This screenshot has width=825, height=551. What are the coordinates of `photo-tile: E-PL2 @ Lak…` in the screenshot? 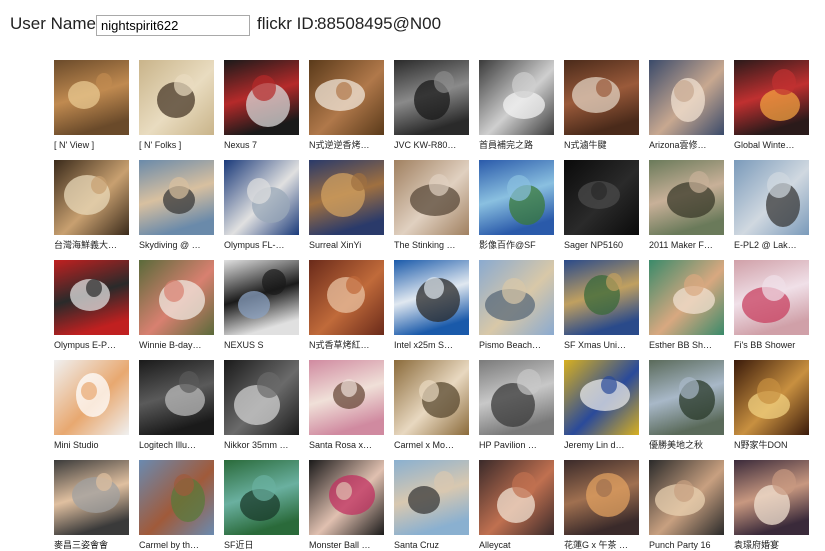 It's located at (771, 205).